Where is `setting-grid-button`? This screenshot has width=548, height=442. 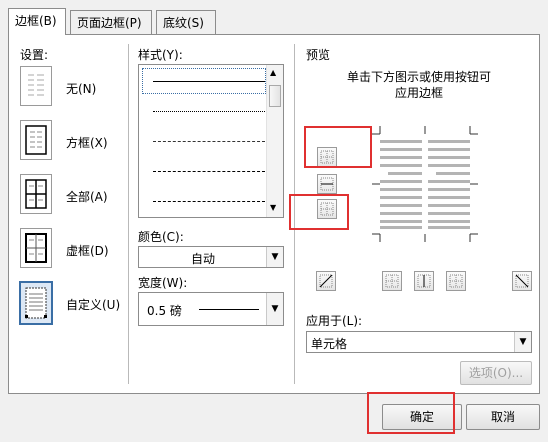 setting-grid-button is located at coordinates (36, 248).